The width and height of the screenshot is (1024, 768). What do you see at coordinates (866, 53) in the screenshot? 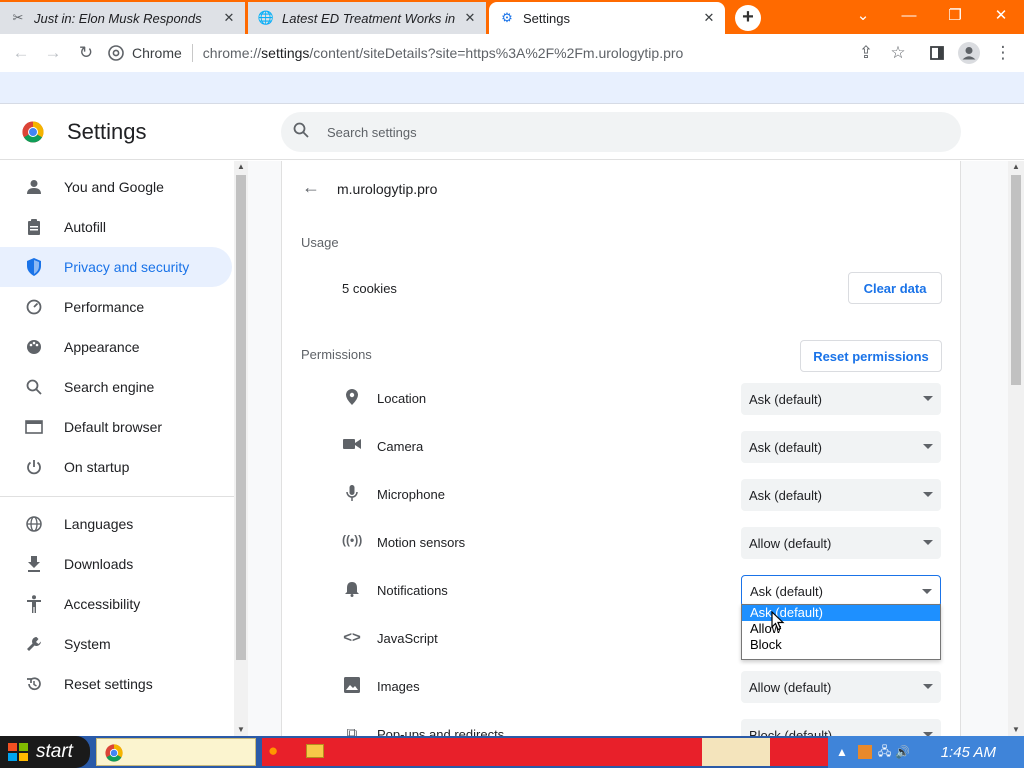
I see `share-icon: ⇪` at bounding box center [866, 53].